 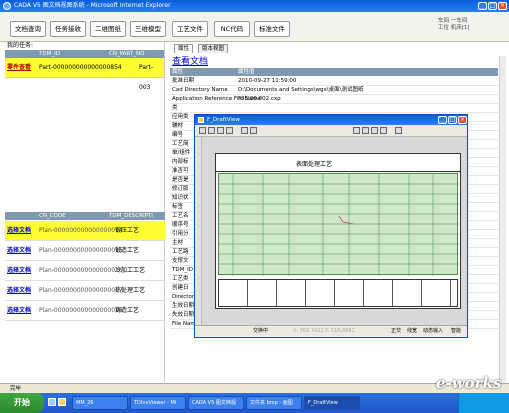 What do you see at coordinates (190, 29) in the screenshot?
I see `process-file-button: 工艺文件` at bounding box center [190, 29].